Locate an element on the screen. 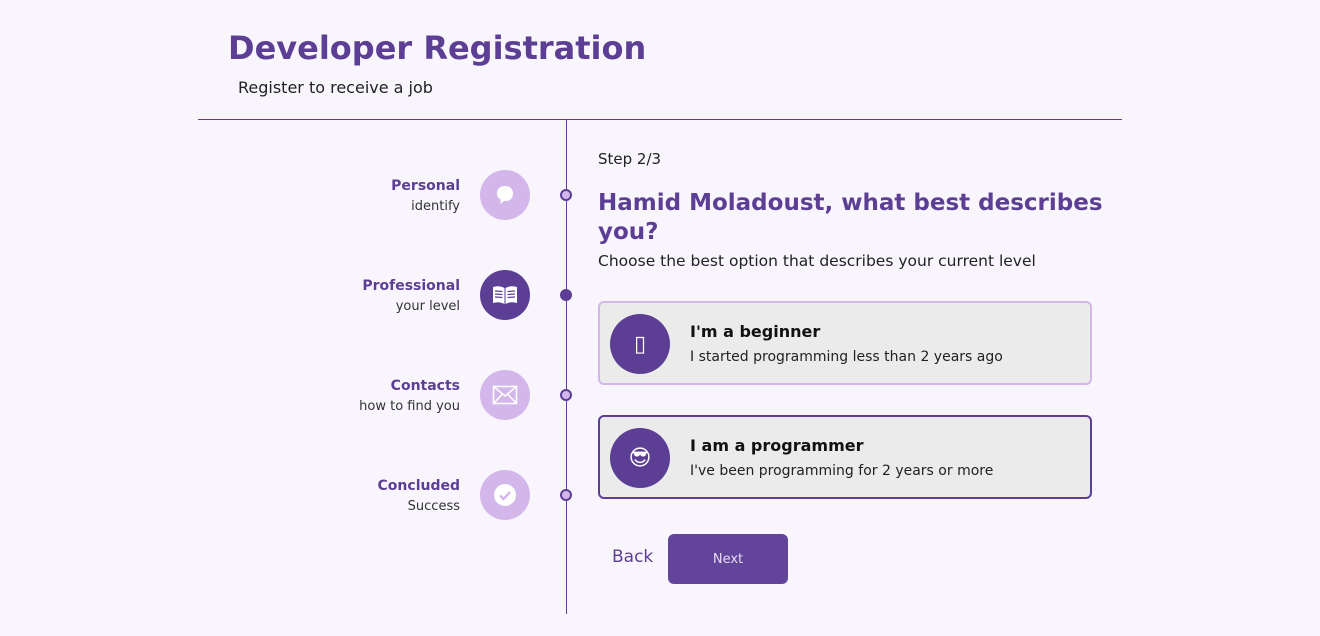 The width and height of the screenshot is (1320, 636). step-counter: Step 2/3 is located at coordinates (630, 159).